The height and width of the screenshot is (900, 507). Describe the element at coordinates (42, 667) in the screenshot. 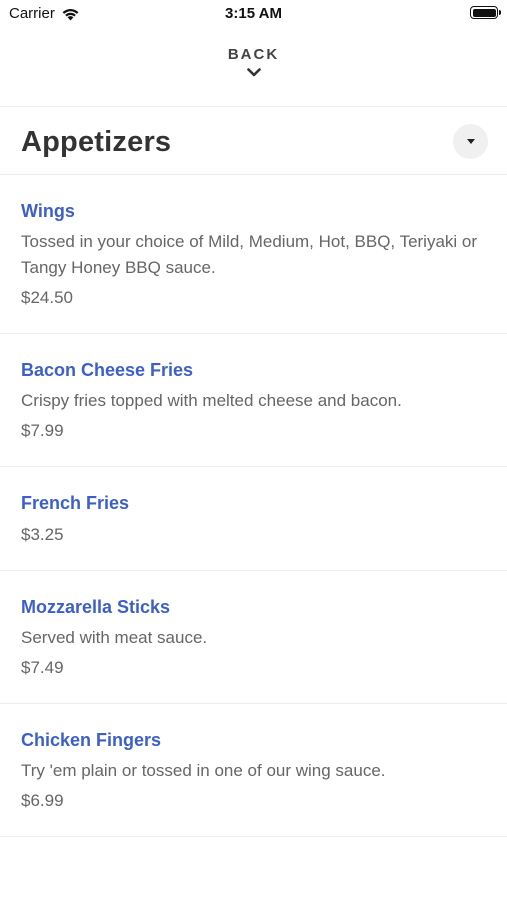

I see `item-price: $7.49` at that location.